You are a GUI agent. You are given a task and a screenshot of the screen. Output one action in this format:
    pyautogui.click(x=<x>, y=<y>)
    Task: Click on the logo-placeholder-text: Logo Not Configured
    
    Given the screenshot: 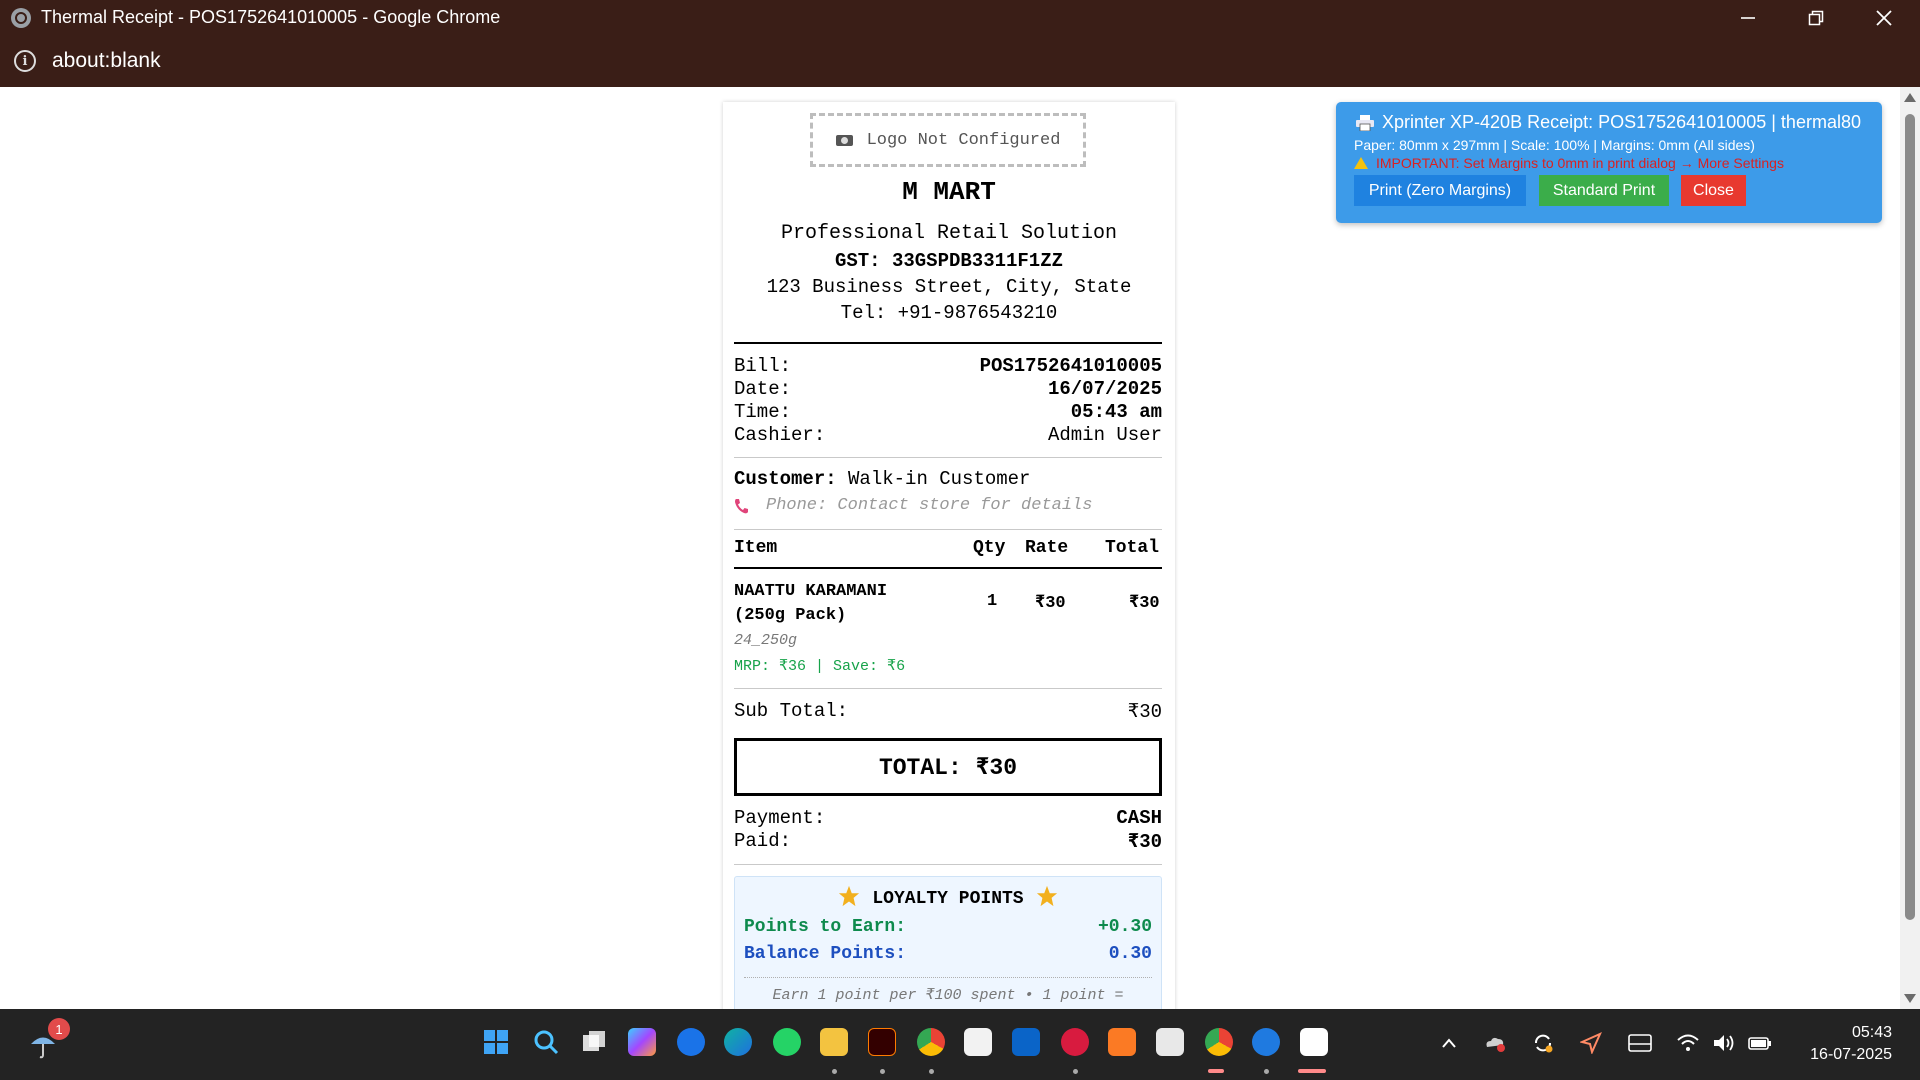 What is the action you would take?
    pyautogui.click(x=963, y=140)
    